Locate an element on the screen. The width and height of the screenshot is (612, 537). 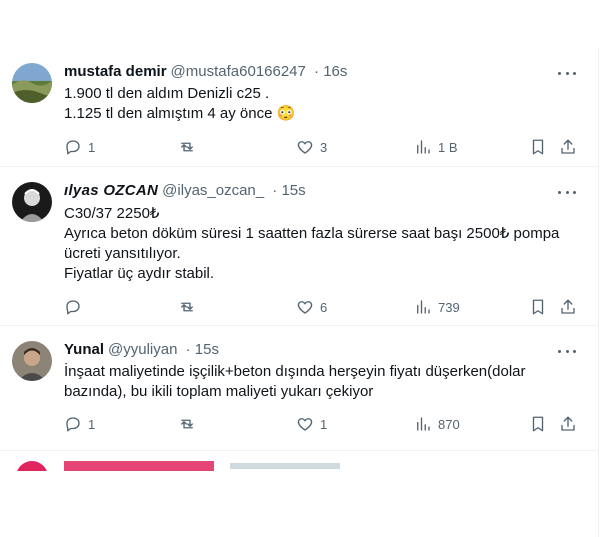
views-button: 1 B is located at coordinates (436, 147).